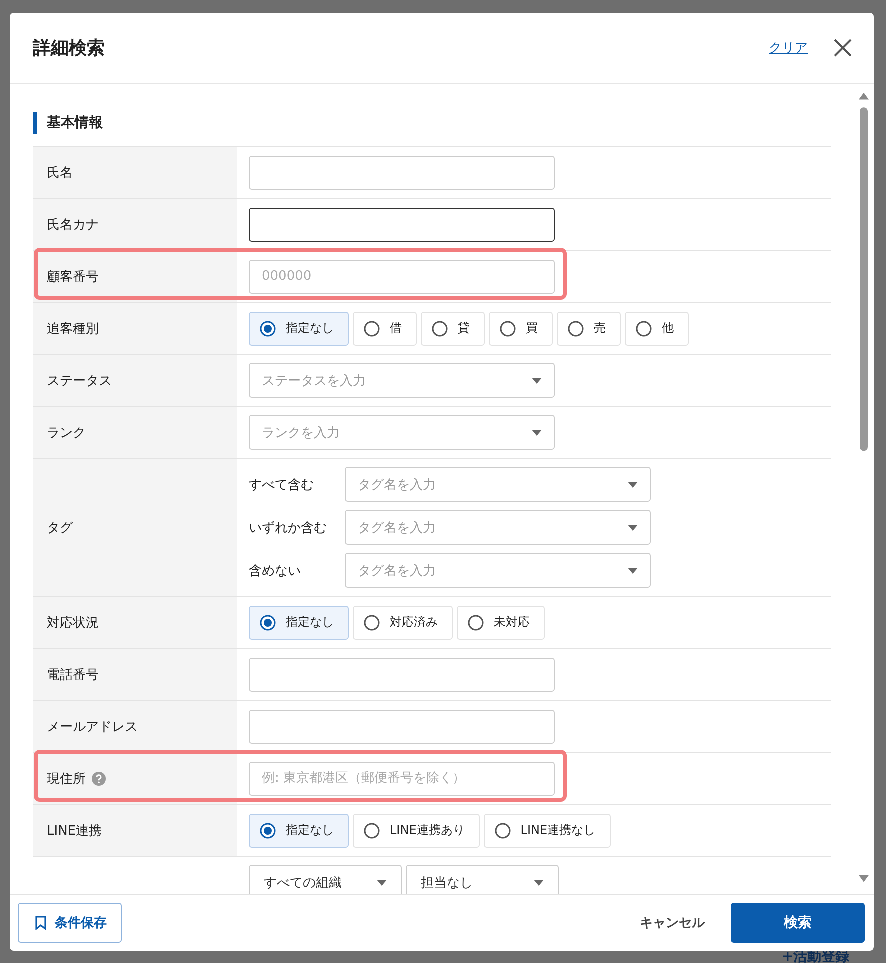 Image resolution: width=886 pixels, height=963 pixels. I want to click on search-button: 検索, so click(798, 923).